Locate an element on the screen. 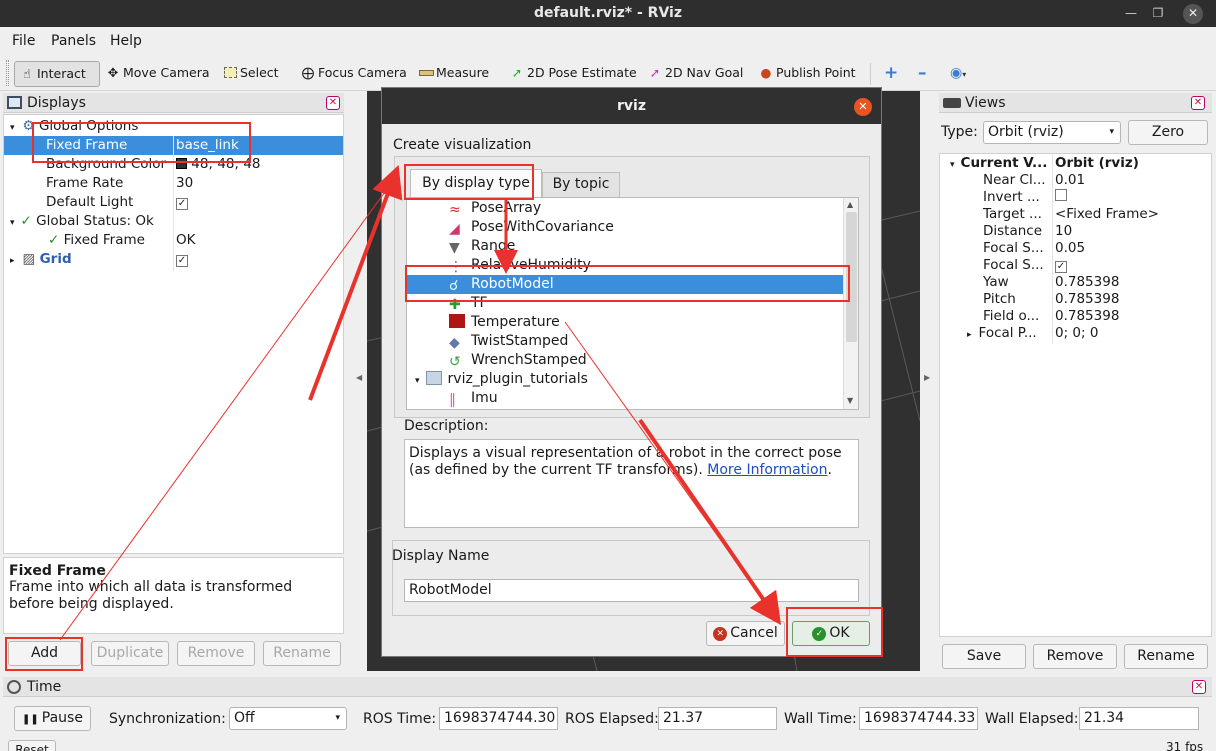 The image size is (1216, 751). annotation-arrow-to-tab is located at coordinates (355, 283).